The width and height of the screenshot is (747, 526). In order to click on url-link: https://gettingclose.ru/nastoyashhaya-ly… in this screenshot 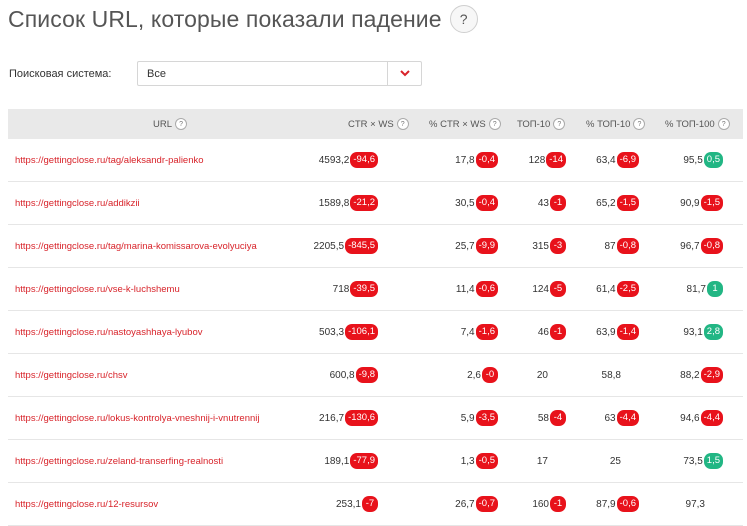, I will do `click(108, 332)`.